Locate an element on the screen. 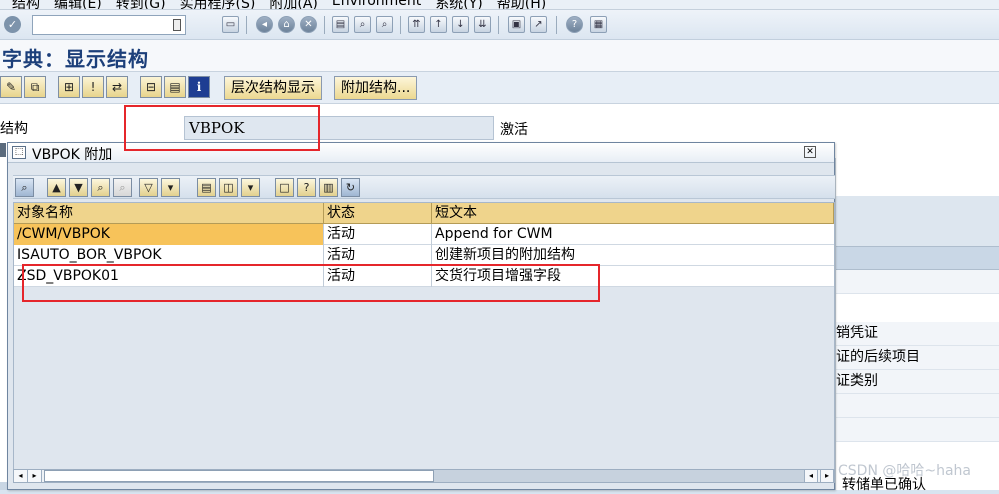  table-row: ISAUTO_BOR_VBPOK 活动 创建新项目的附加结构 is located at coordinates (424, 255).